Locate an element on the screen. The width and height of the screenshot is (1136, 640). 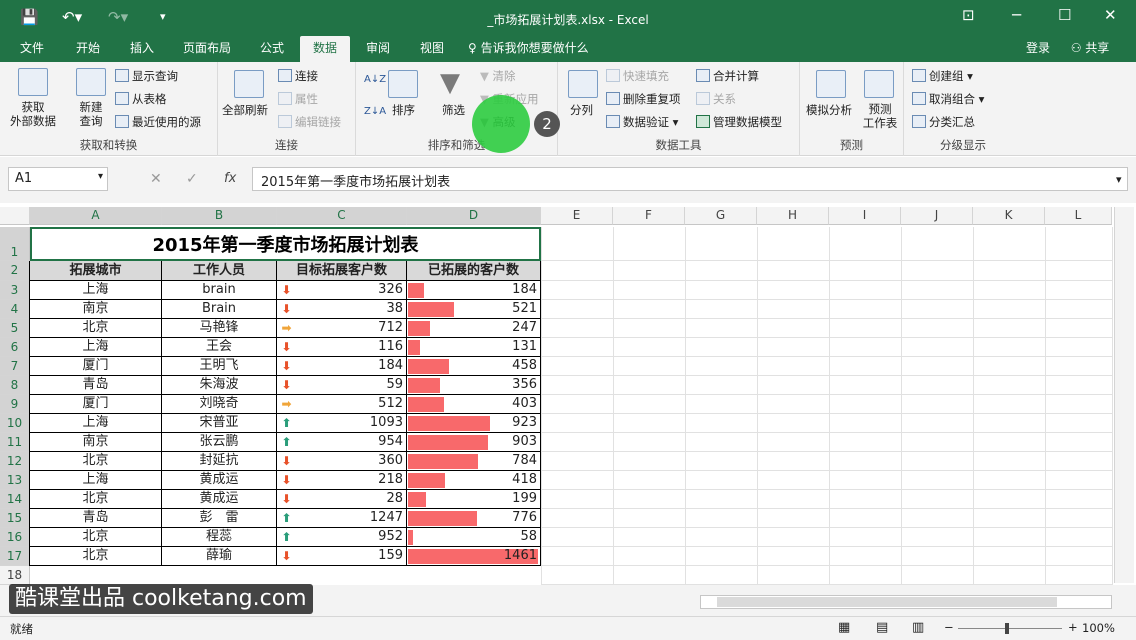
column-header-i: I is located at coordinates (865, 216).